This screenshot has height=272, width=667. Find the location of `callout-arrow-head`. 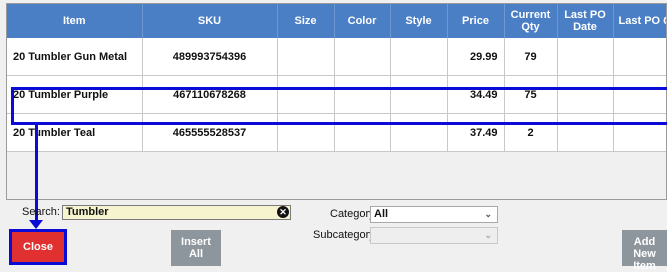

callout-arrow-head is located at coordinates (36, 224).